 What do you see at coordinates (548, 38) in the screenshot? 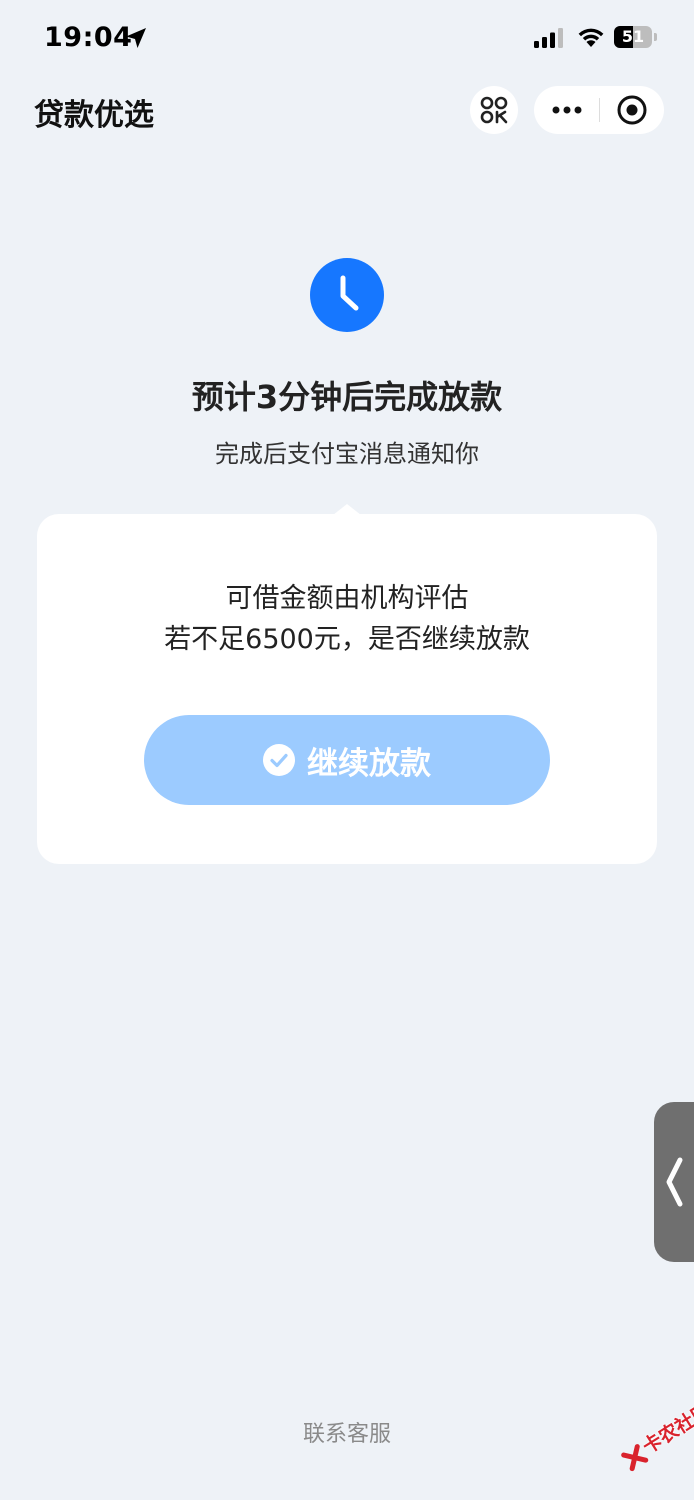
I see `signal-icon` at bounding box center [548, 38].